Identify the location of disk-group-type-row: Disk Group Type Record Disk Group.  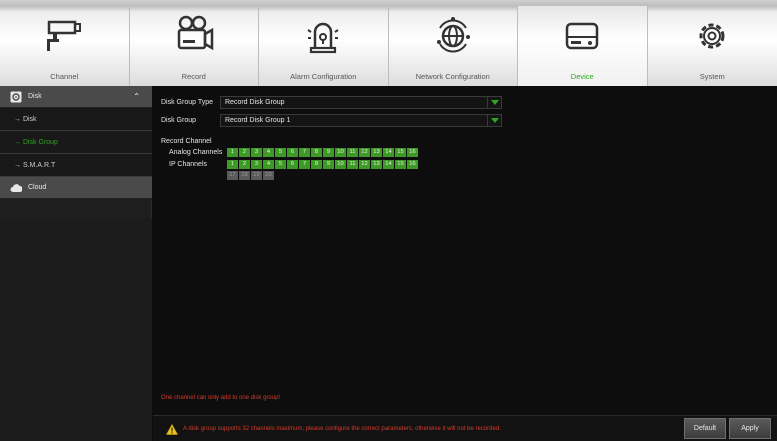
(331, 102).